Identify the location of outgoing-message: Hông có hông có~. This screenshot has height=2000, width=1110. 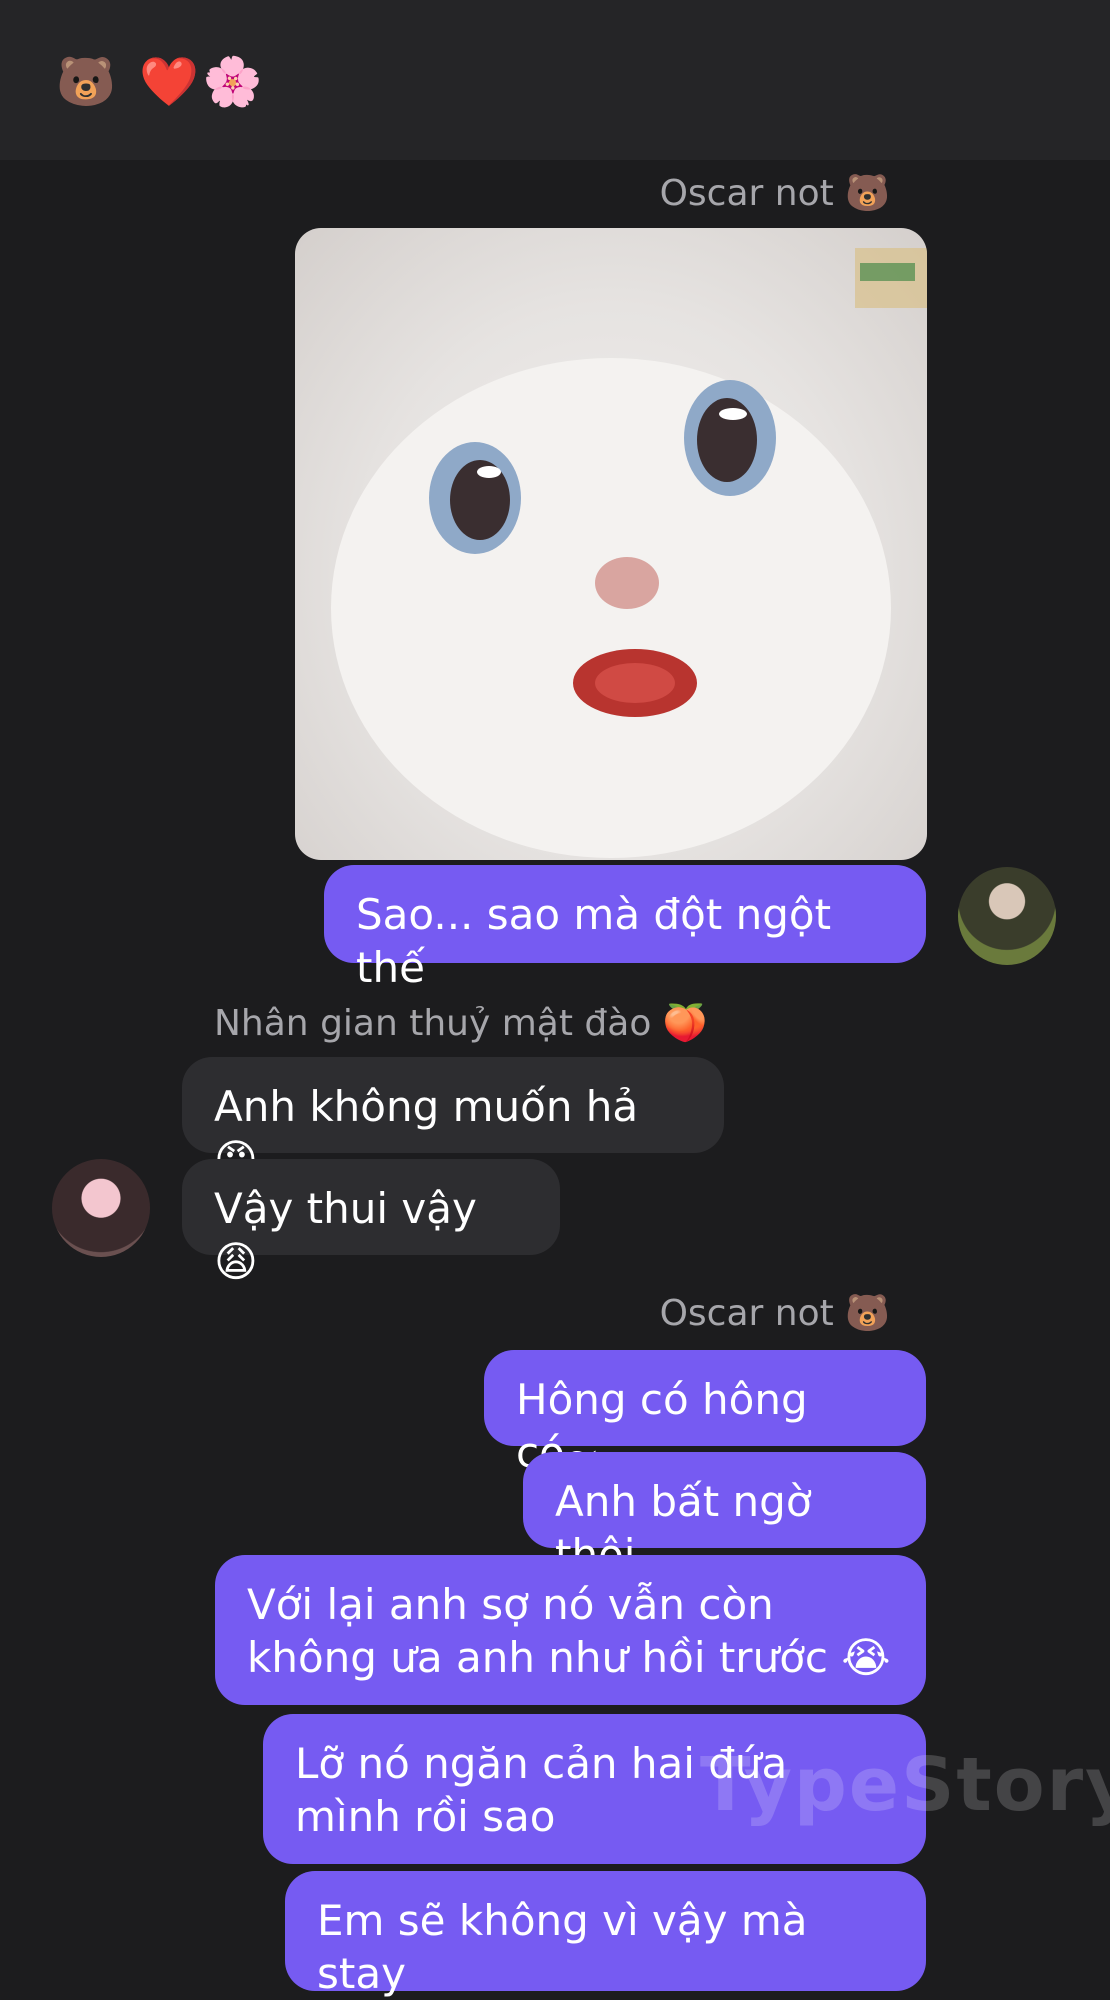
(705, 1413).